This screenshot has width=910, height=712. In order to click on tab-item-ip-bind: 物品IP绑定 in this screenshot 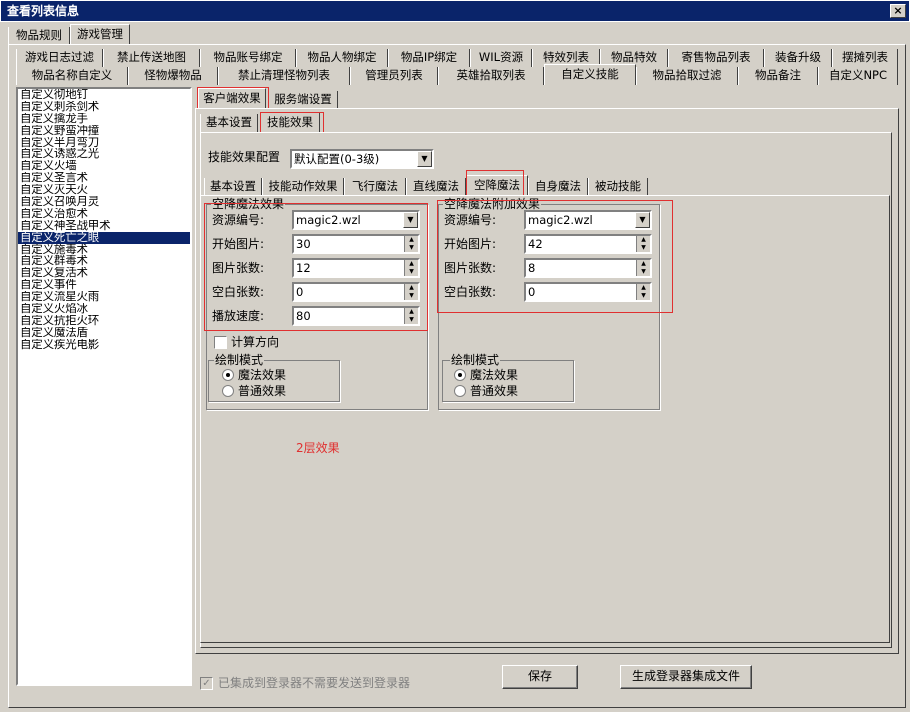, I will do `click(429, 58)`.